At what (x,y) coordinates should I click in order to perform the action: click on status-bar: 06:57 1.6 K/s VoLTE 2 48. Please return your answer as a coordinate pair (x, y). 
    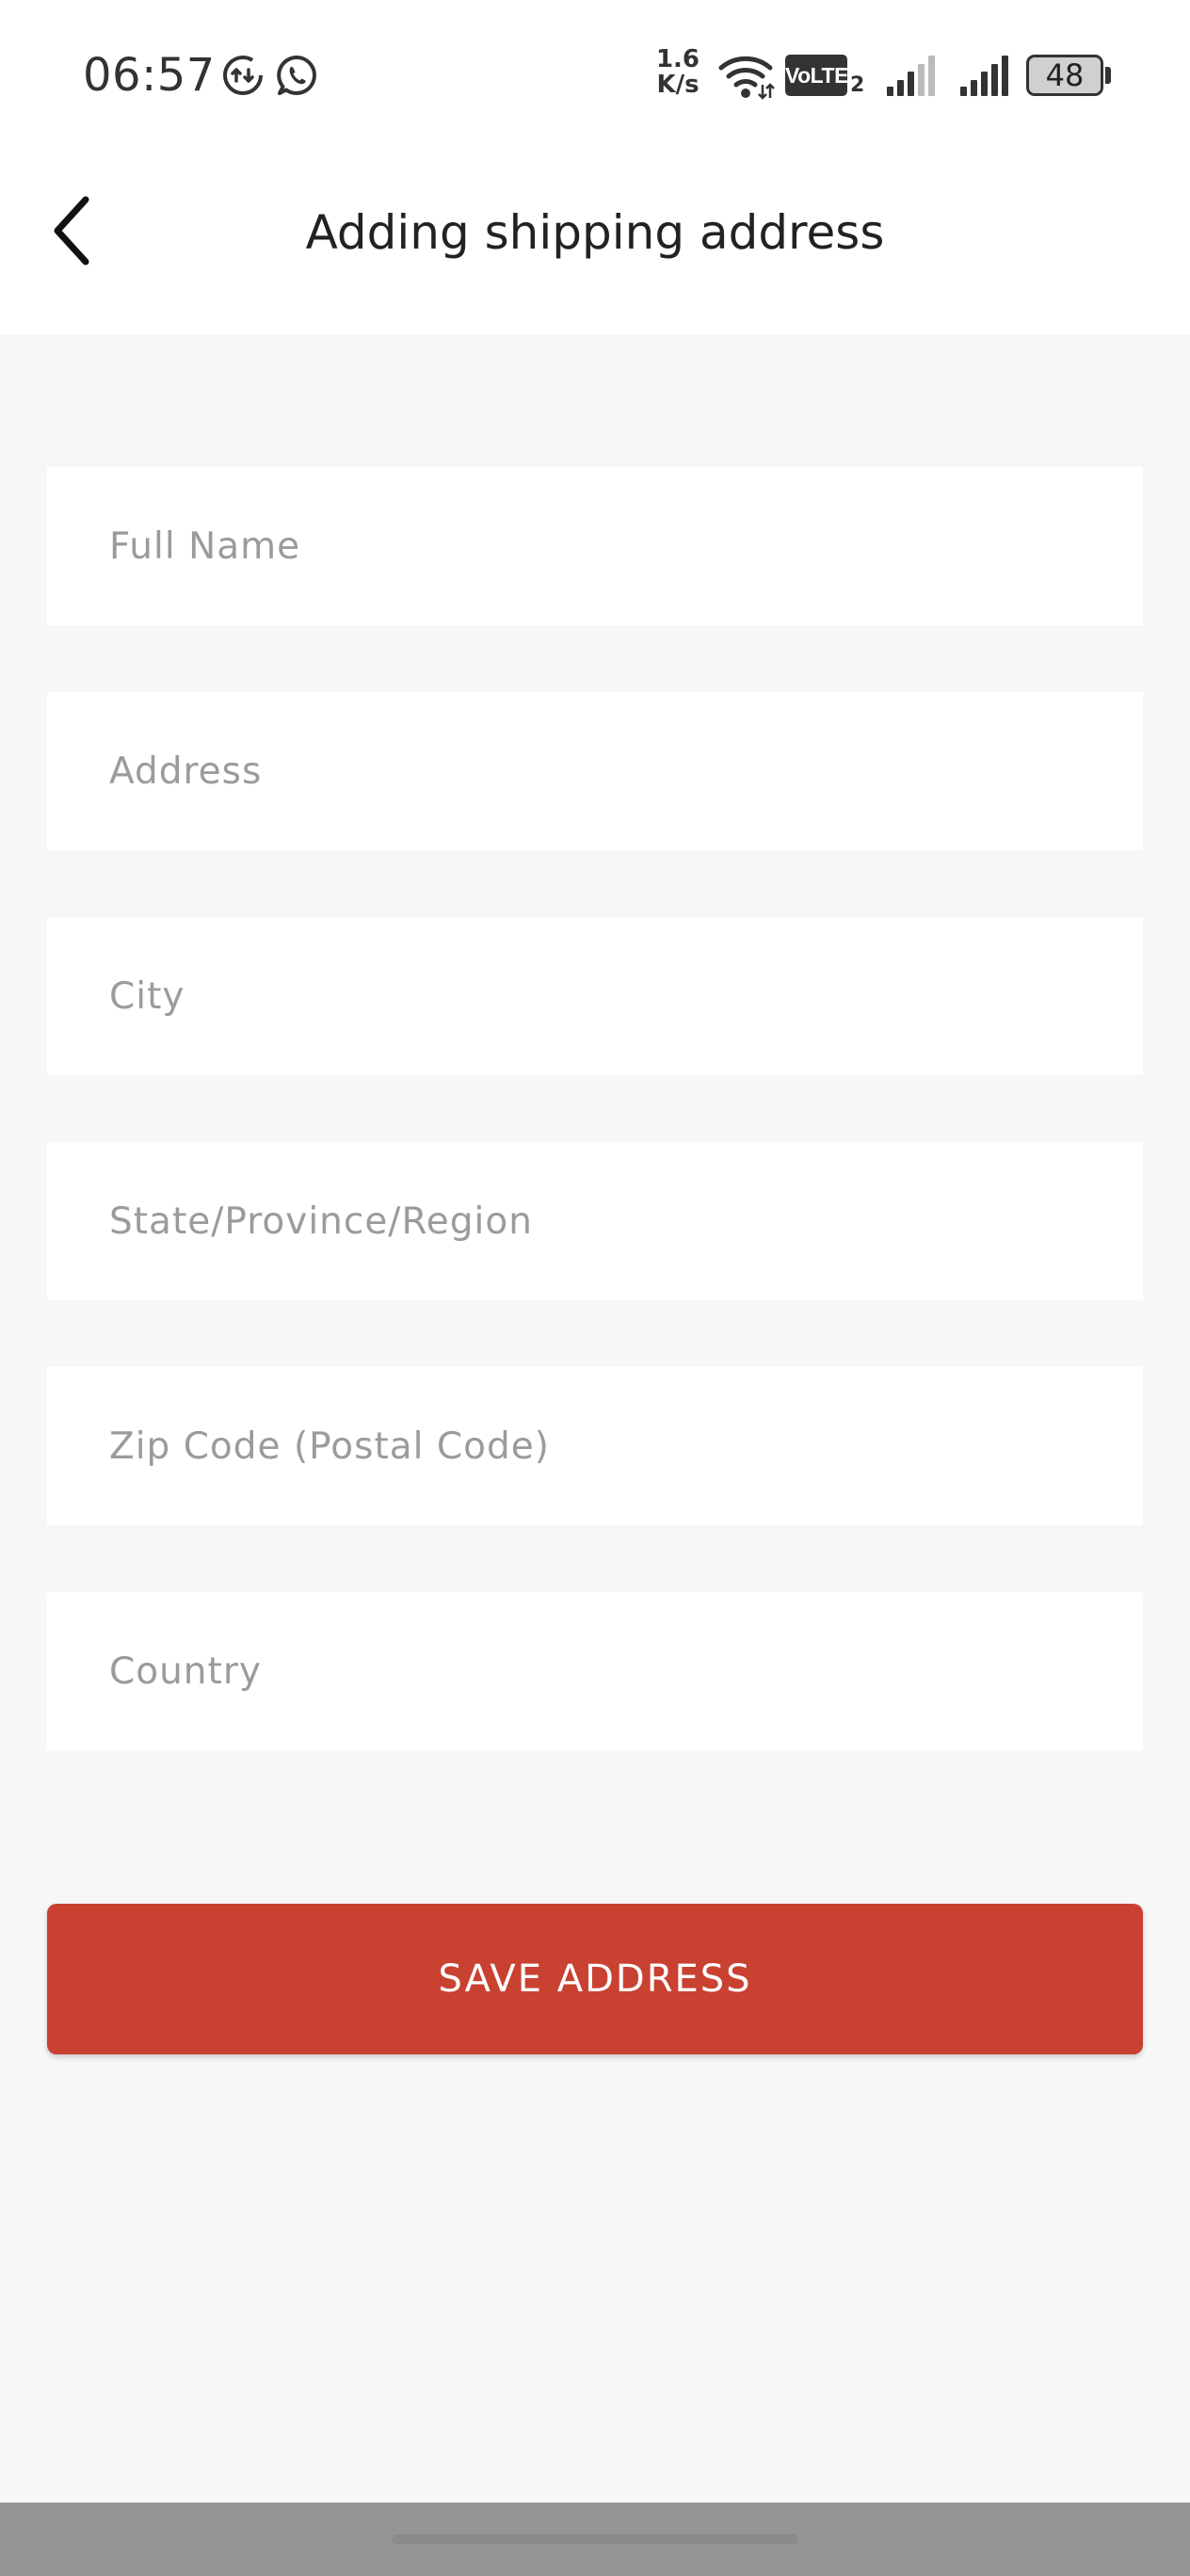
    Looking at the image, I should click on (595, 75).